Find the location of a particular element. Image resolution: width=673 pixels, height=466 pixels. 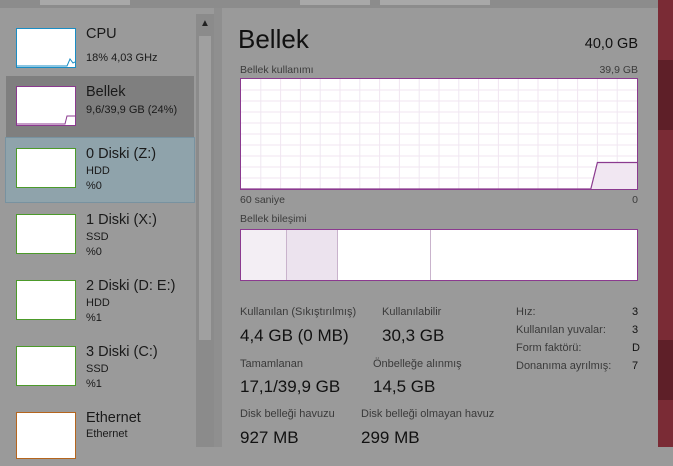

scroll-up-arrow-icon: ▲ is located at coordinates (205, 24).